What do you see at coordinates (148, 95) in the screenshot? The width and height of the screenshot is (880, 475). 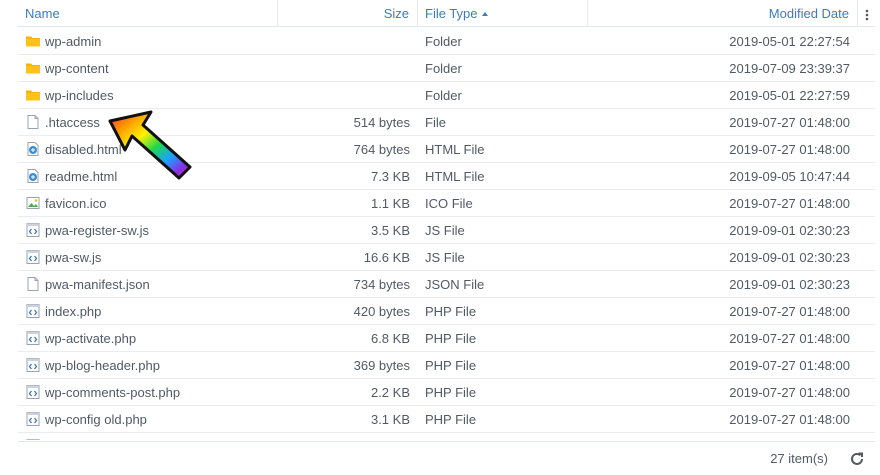 I see `file-name-cell: wp-includes` at bounding box center [148, 95].